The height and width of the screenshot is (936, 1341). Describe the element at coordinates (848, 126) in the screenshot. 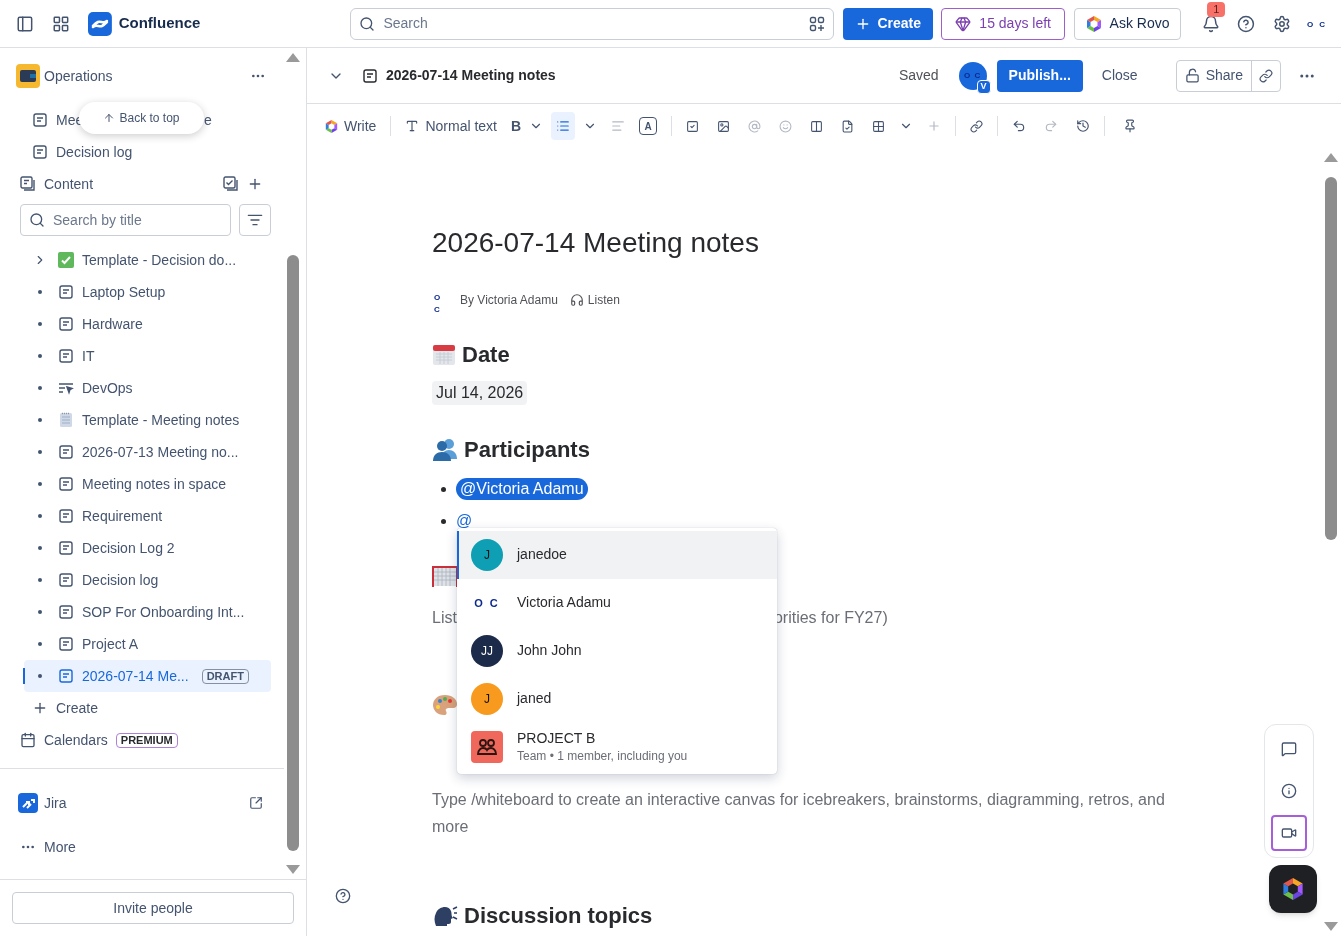

I see `file-icon` at that location.